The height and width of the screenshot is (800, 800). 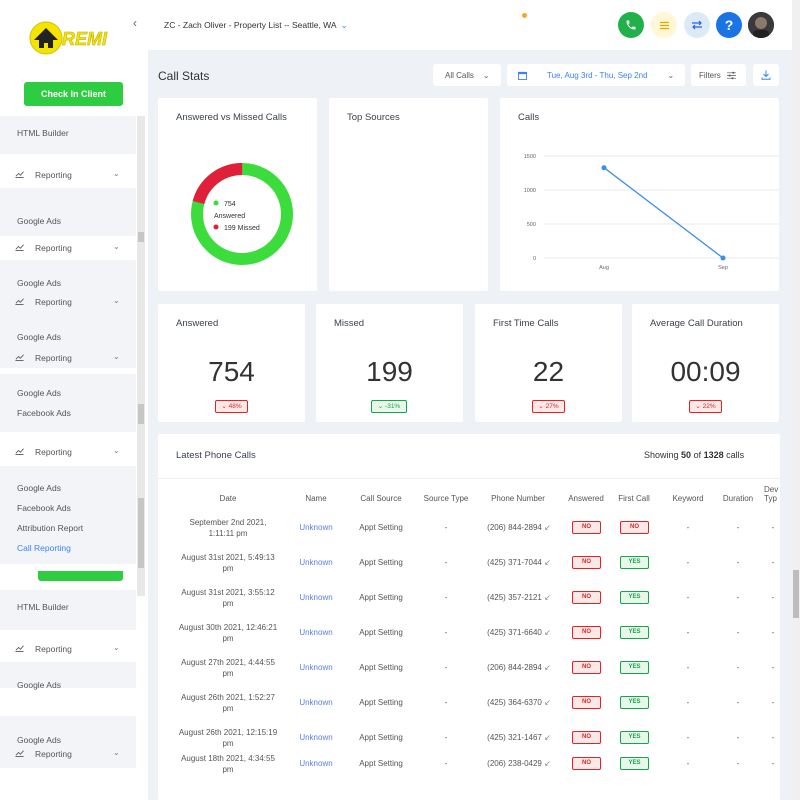 What do you see at coordinates (316, 498) in the screenshot?
I see `column-header-name: Name` at bounding box center [316, 498].